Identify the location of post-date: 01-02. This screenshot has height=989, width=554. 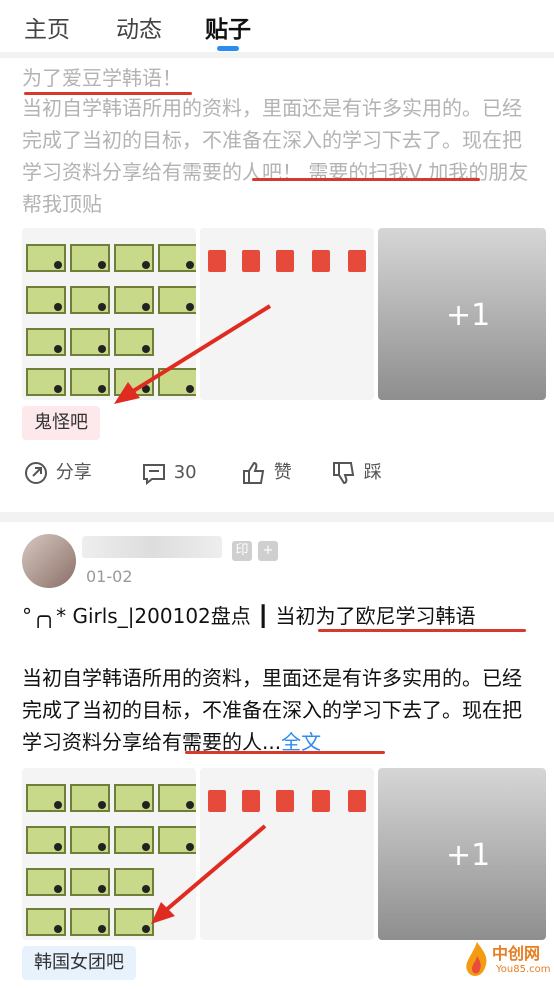
(109, 576).